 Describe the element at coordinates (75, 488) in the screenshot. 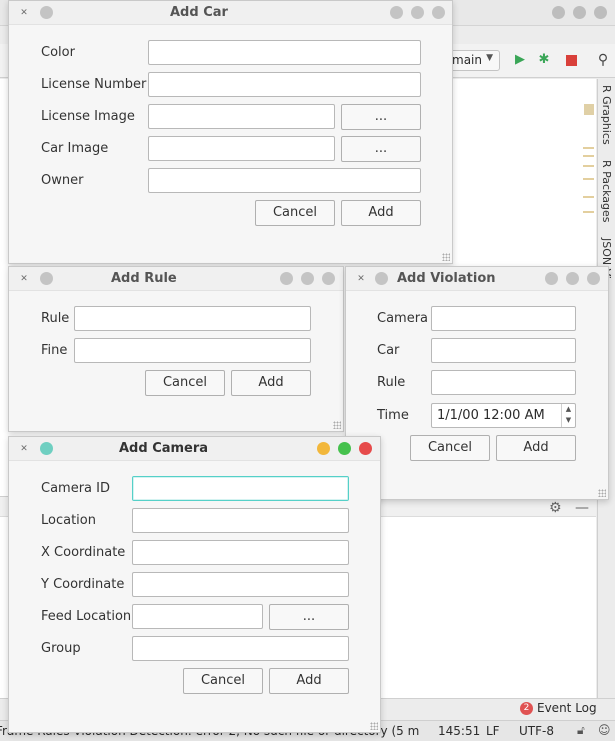

I see `camera-id-label: Camera ID` at that location.